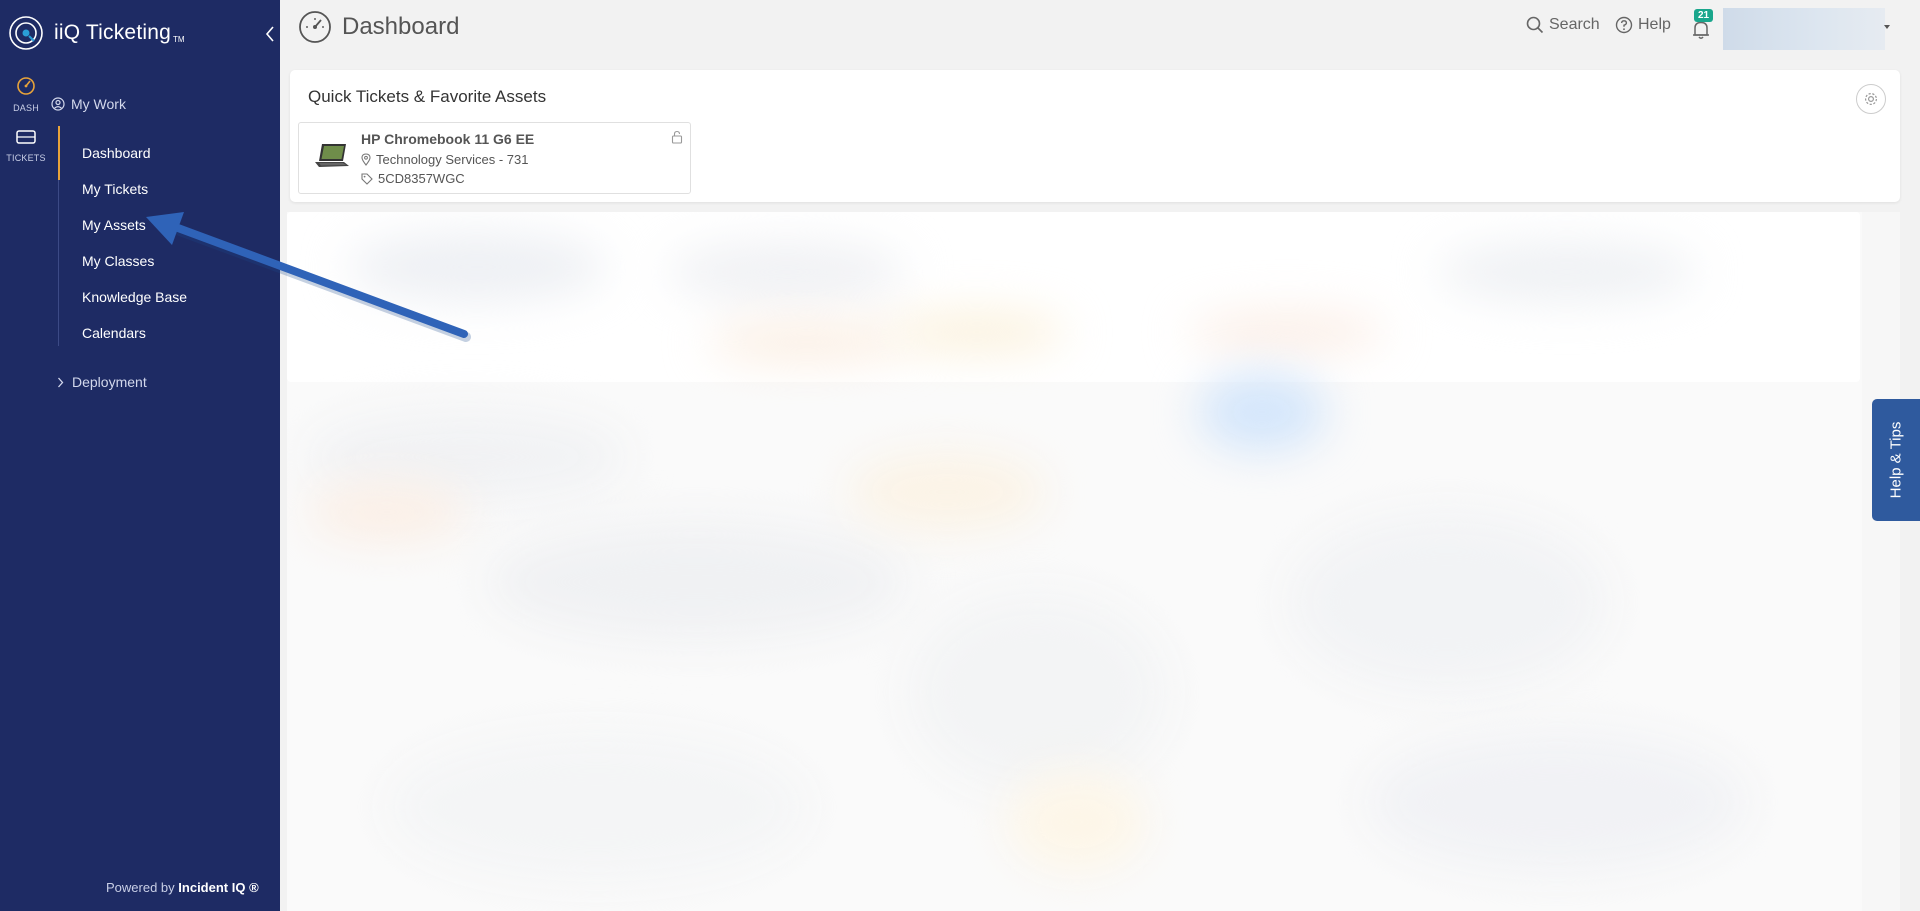 The height and width of the screenshot is (911, 1920). Describe the element at coordinates (98, 104) in the screenshot. I see `section-my-work-label: My Work` at that location.